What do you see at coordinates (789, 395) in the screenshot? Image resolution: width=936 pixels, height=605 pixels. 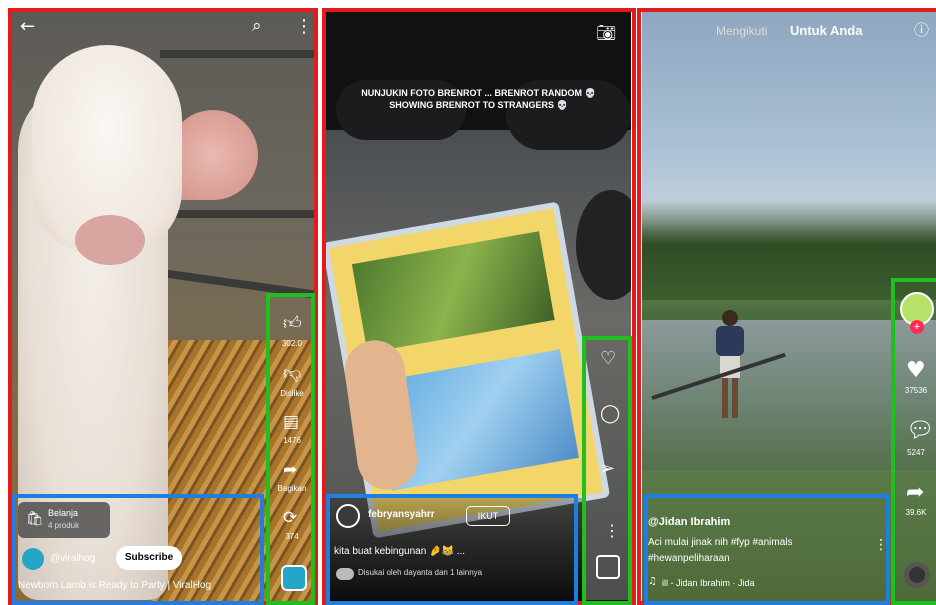 I see `flooded-field` at bounding box center [789, 395].